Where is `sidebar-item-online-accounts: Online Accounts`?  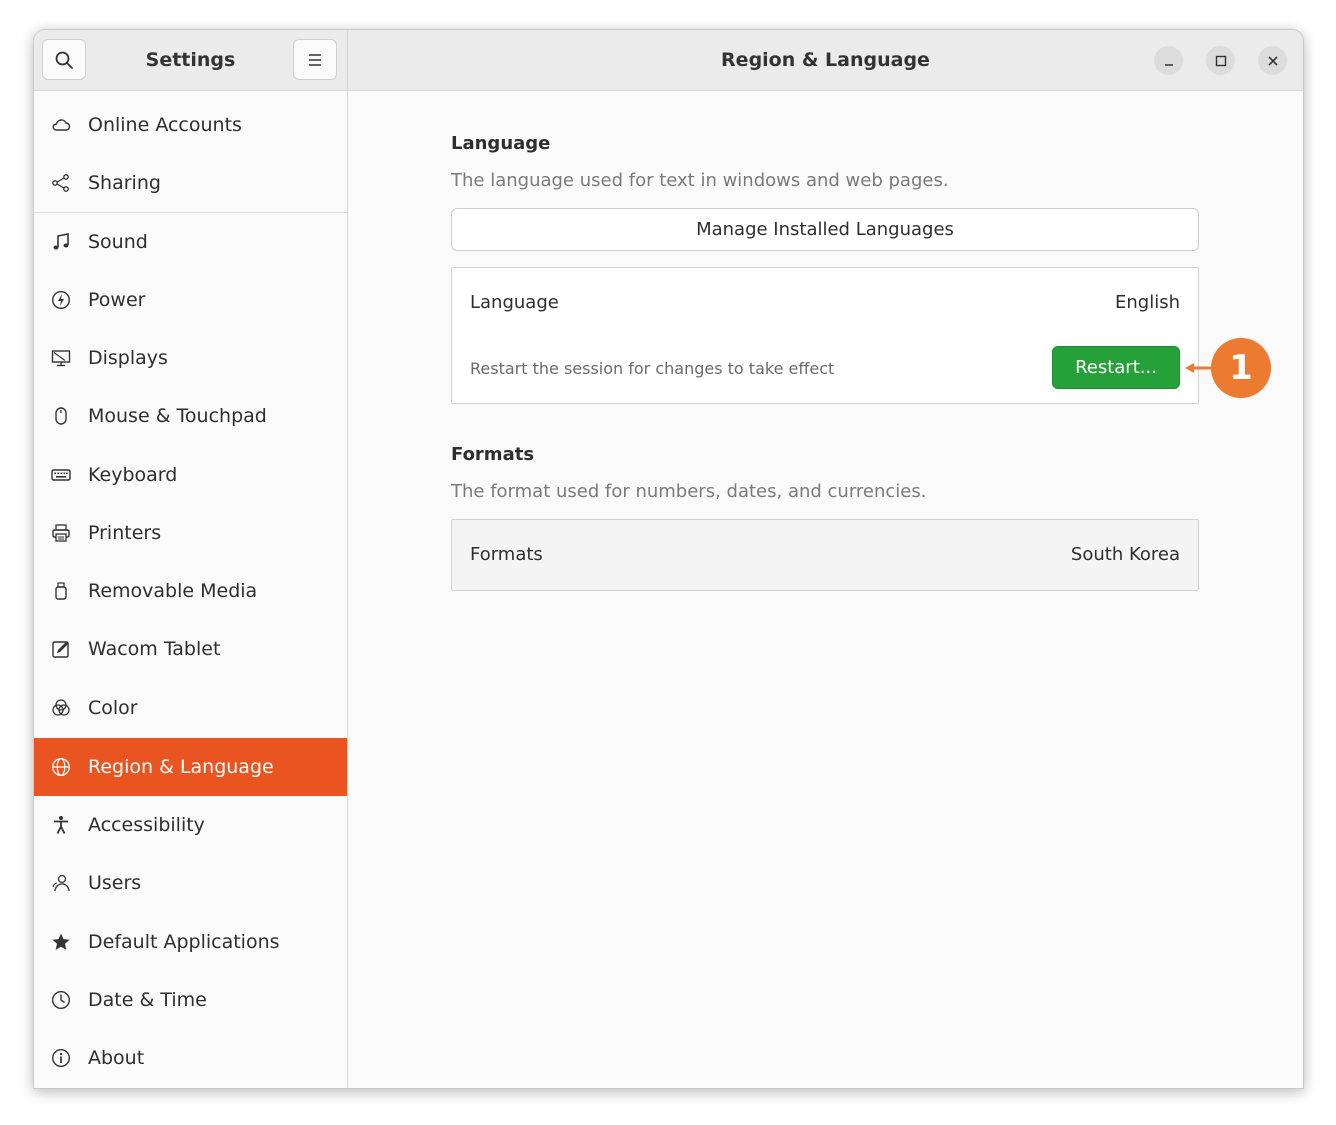 sidebar-item-online-accounts: Online Accounts is located at coordinates (190, 125).